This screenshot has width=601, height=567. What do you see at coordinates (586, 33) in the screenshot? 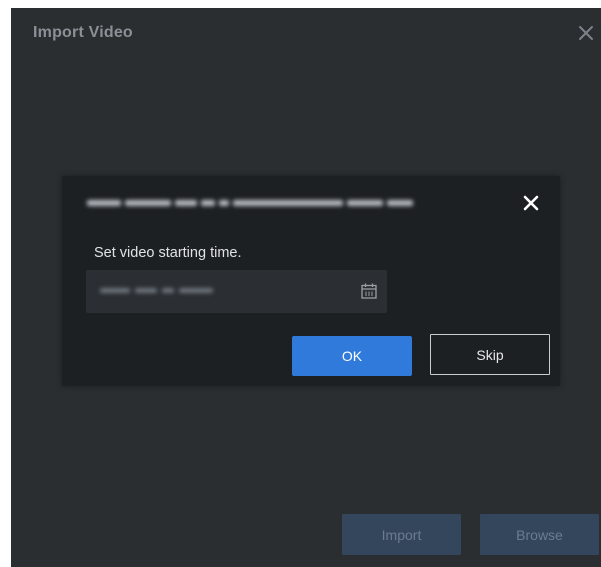
I see `close-icon` at bounding box center [586, 33].